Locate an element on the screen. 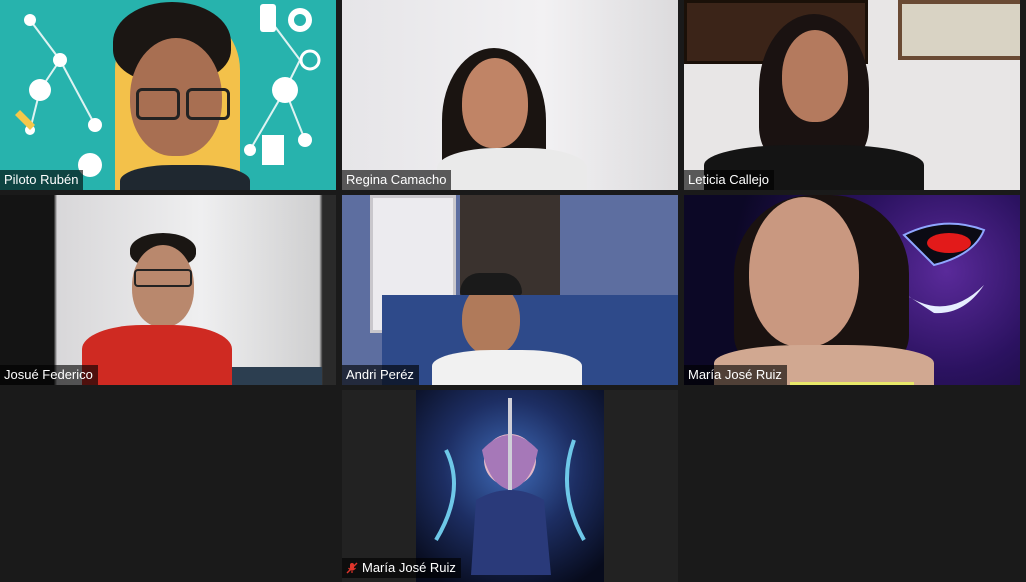 This screenshot has width=1026, height=582. profile-picture is located at coordinates (510, 486).